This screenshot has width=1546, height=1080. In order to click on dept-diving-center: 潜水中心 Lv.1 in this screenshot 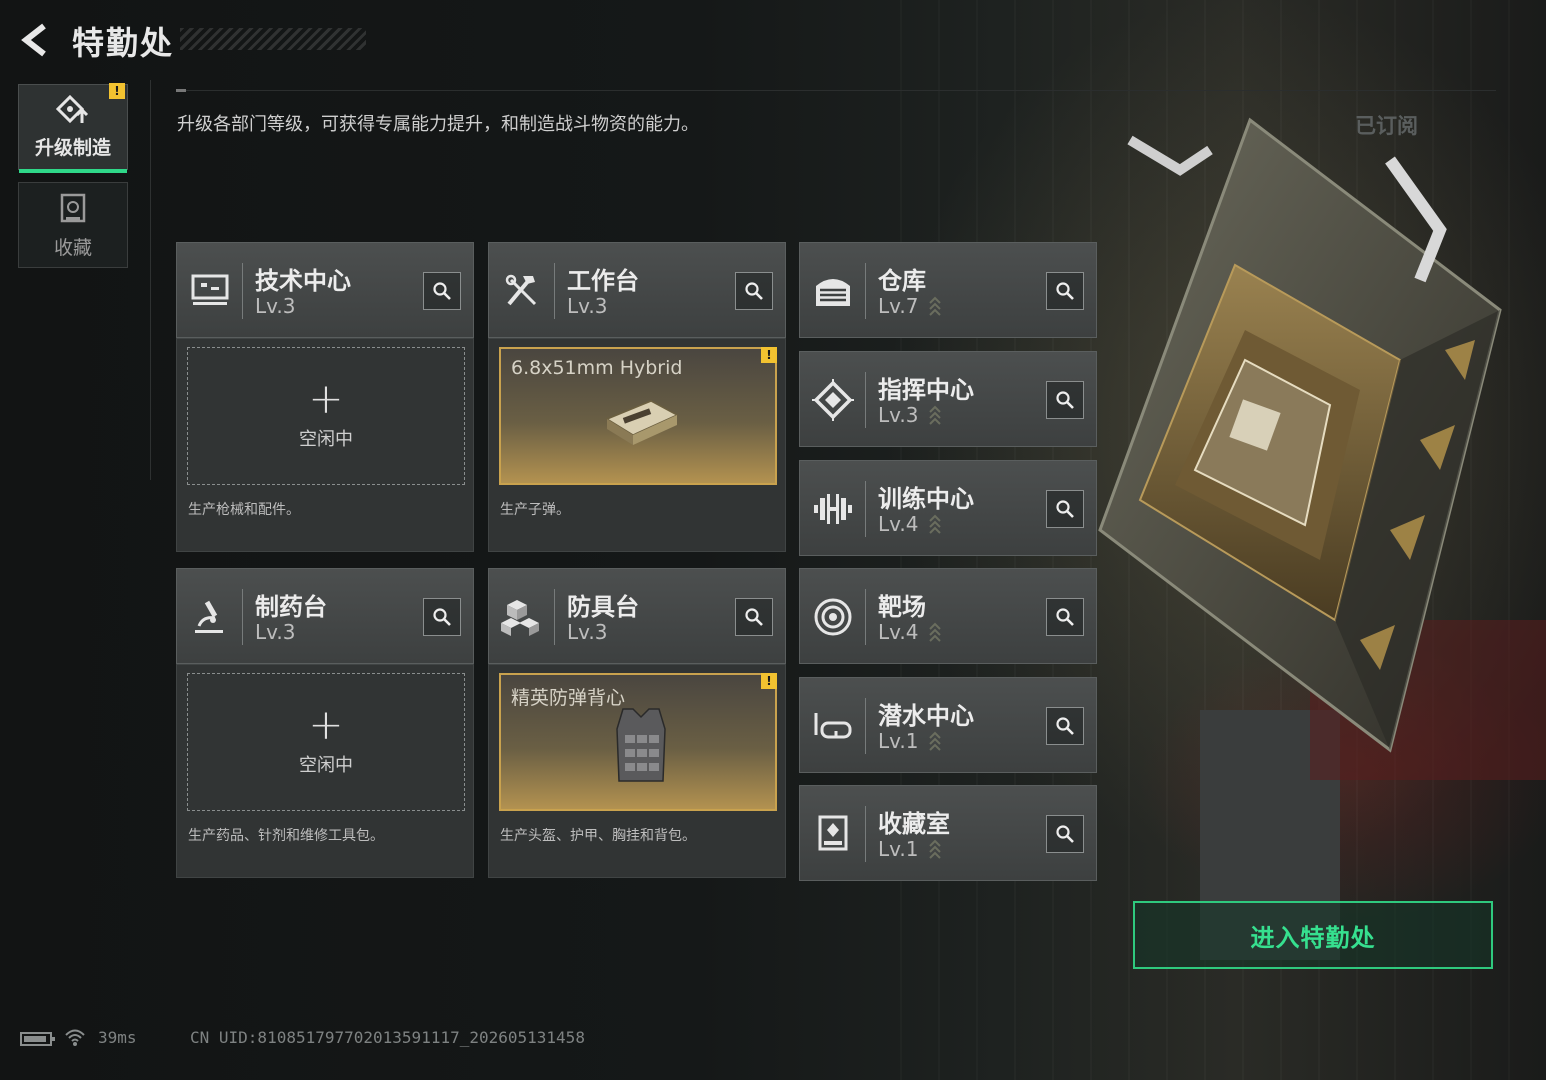, I will do `click(948, 725)`.